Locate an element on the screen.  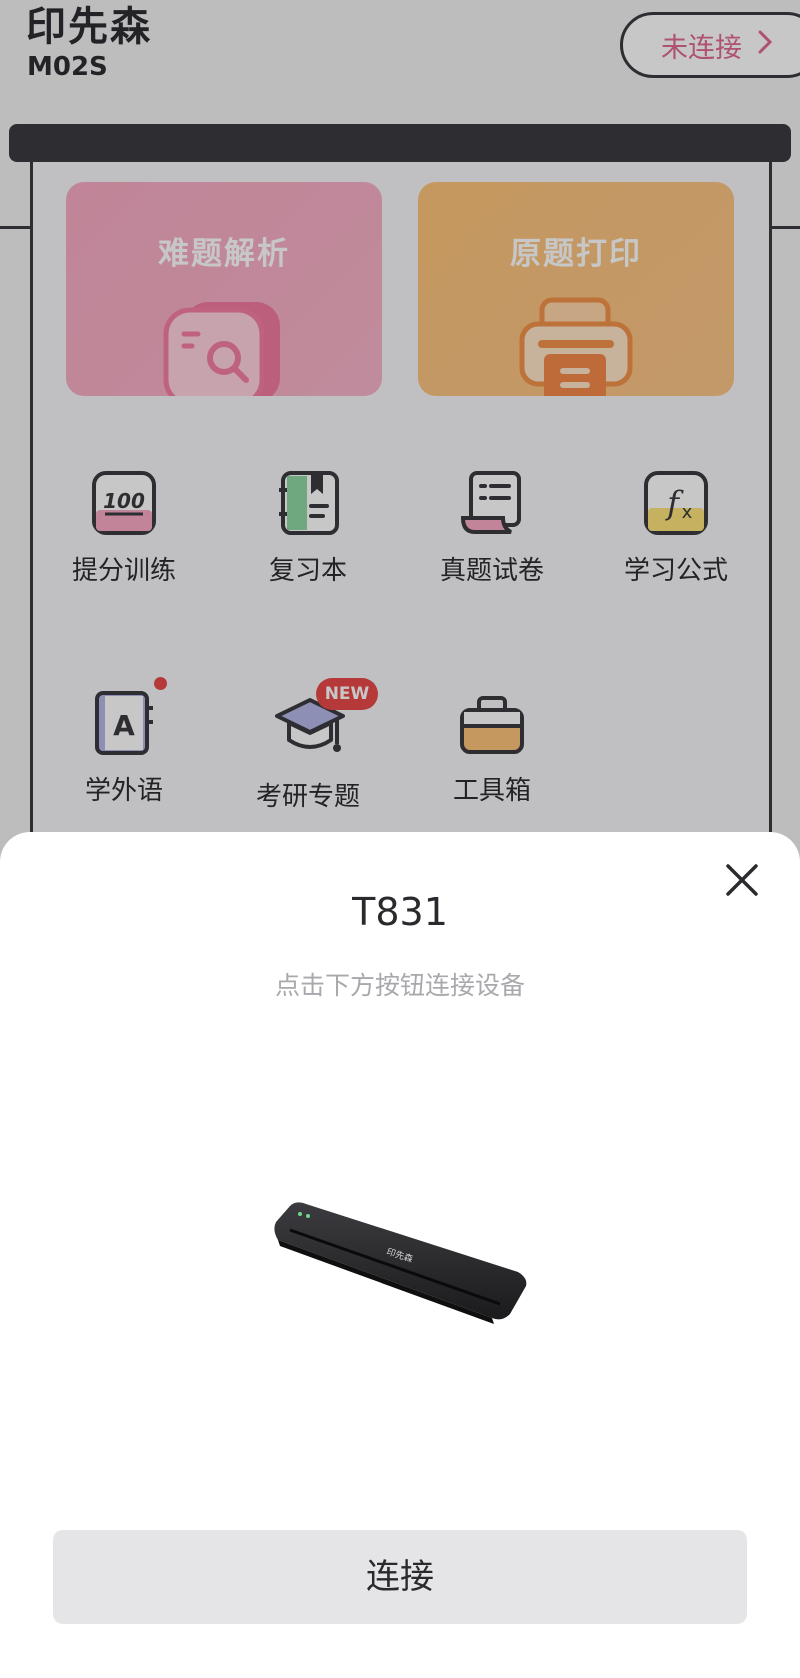
connect-button: 连接 is located at coordinates (400, 1577).